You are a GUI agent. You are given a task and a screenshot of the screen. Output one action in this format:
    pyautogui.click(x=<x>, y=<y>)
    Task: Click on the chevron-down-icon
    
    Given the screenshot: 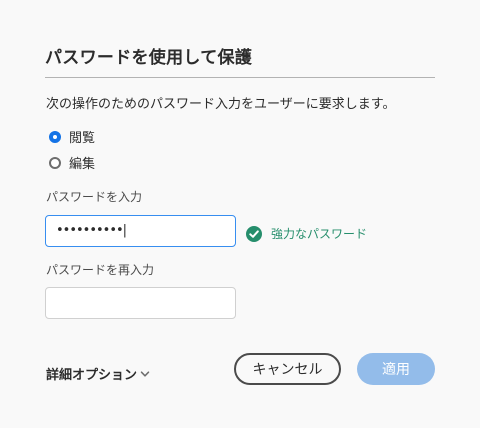 What is the action you would take?
    pyautogui.click(x=145, y=373)
    